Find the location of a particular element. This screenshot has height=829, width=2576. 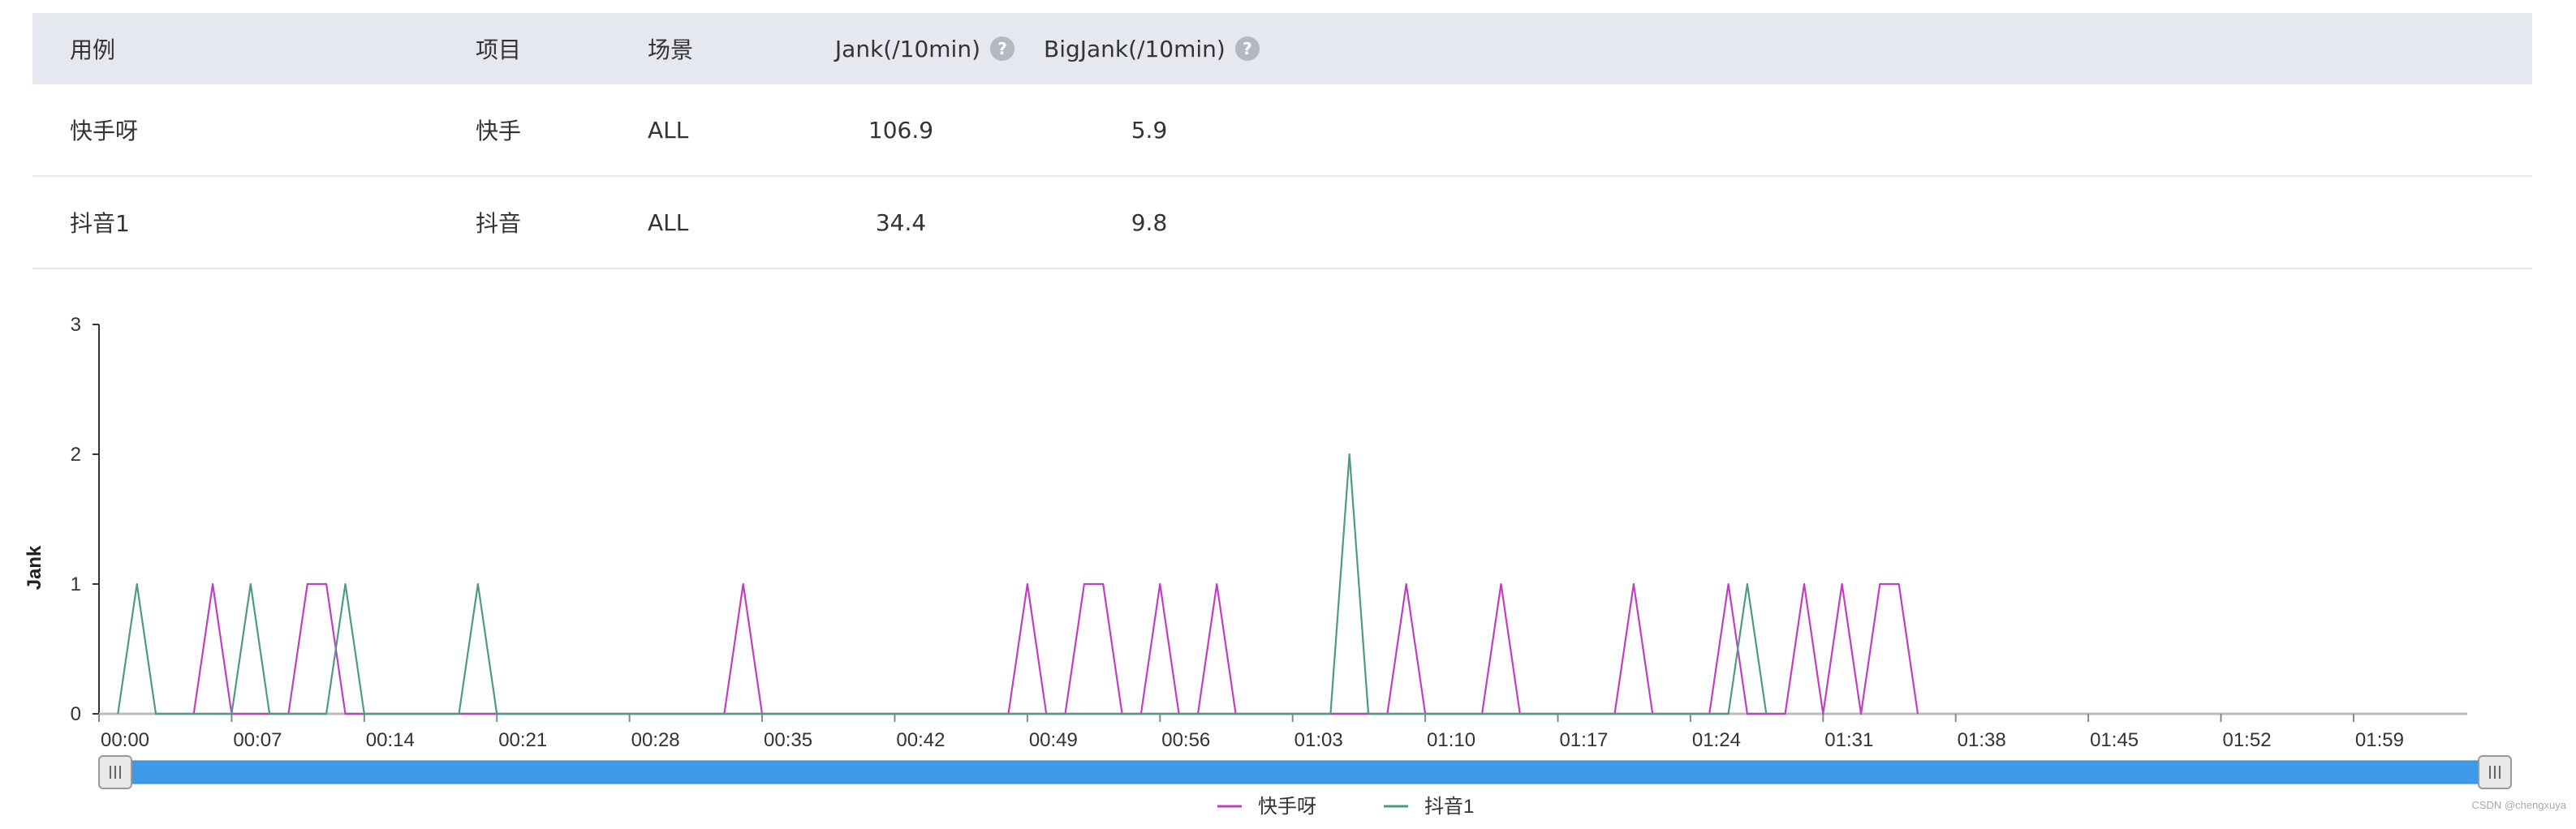

cell-case: 快手呀 is located at coordinates (105, 131).